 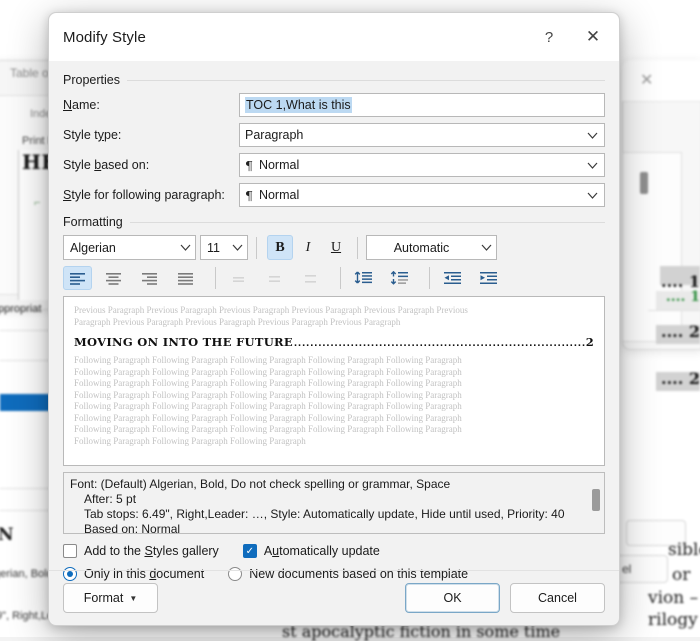 I want to click on font-size-value: 11, so click(x=213, y=247).